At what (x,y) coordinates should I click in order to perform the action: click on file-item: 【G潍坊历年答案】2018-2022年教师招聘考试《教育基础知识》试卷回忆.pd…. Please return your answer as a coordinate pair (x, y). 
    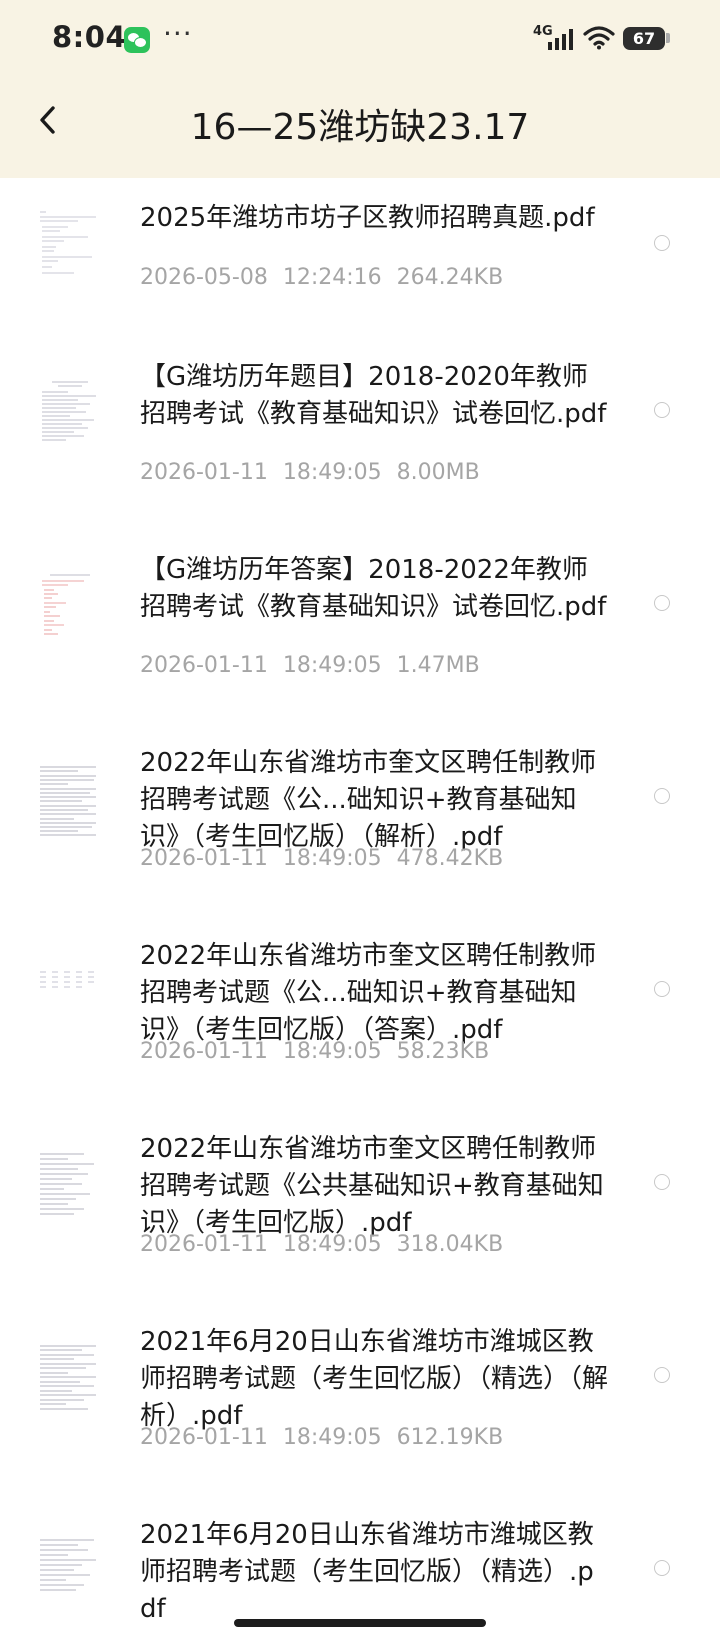
    Looking at the image, I should click on (360, 626).